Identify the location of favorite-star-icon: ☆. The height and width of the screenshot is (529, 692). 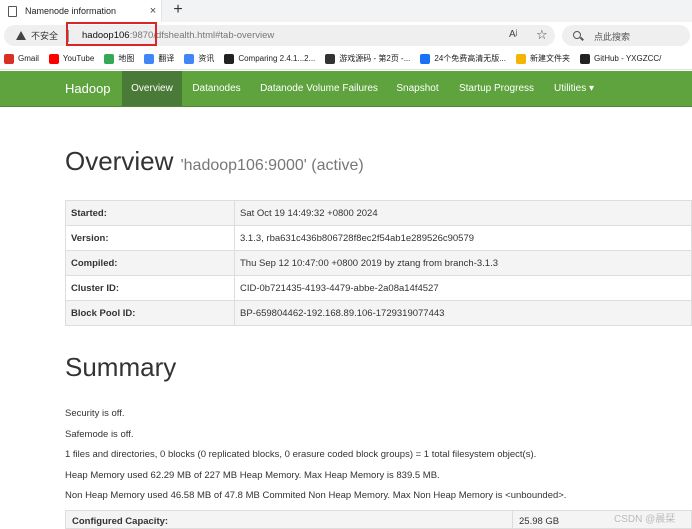
(542, 35).